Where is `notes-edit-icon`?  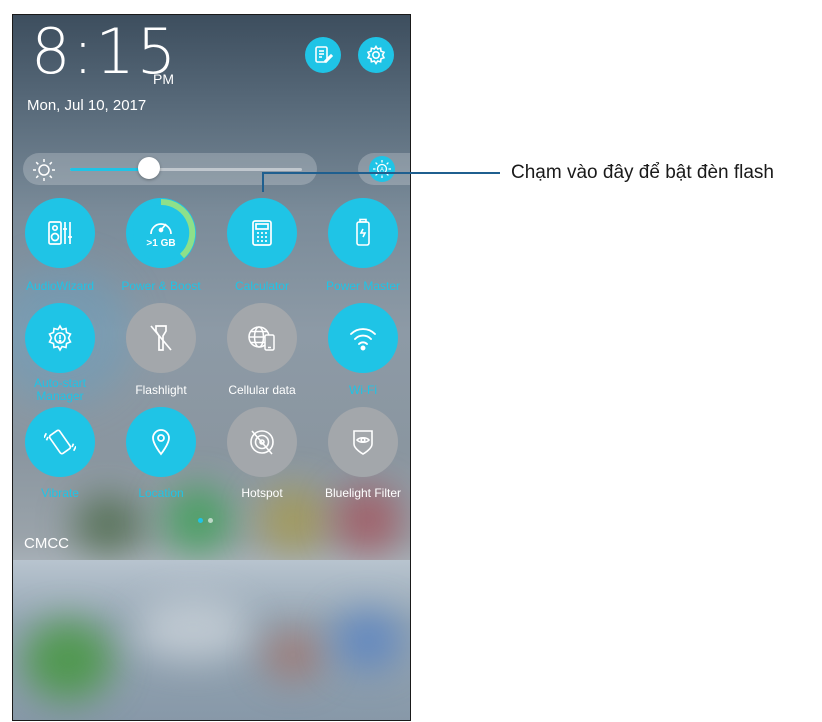 notes-edit-icon is located at coordinates (323, 55).